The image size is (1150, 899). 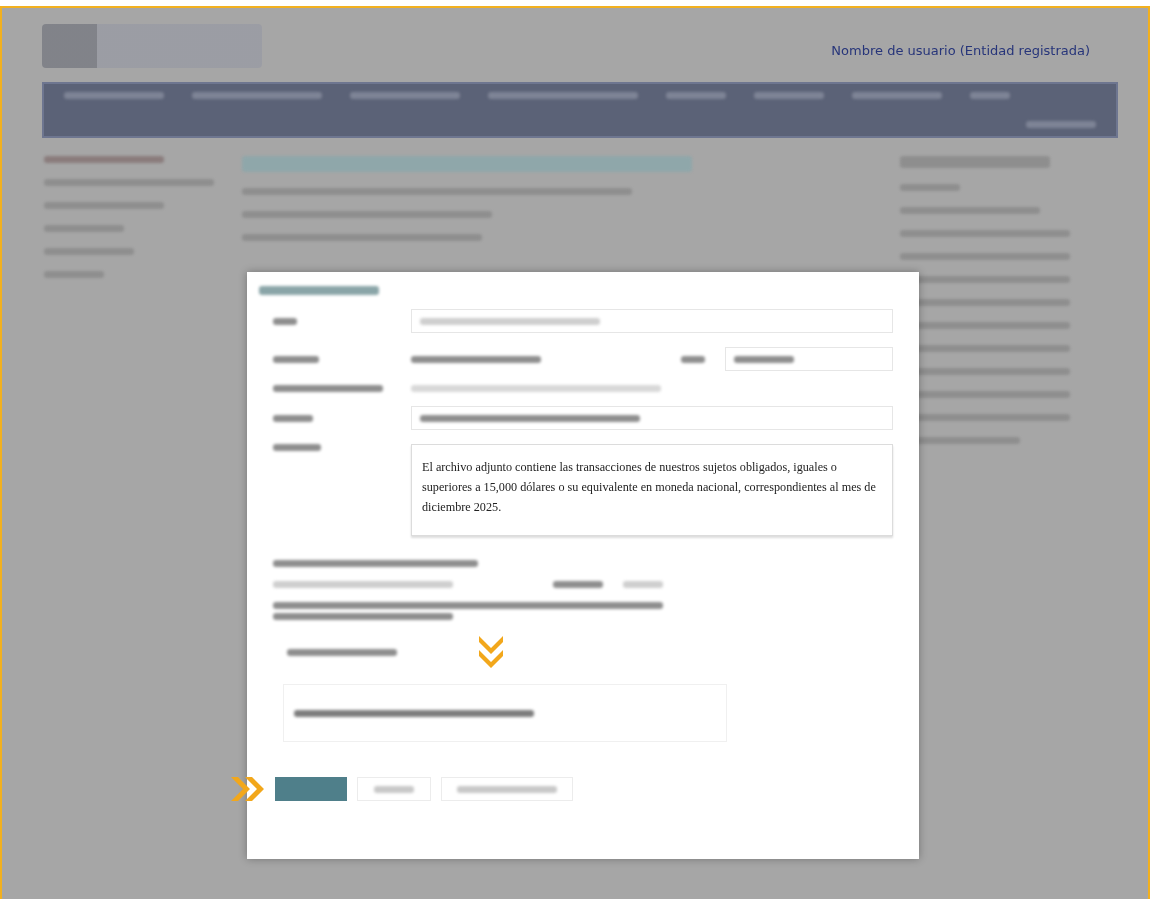 I want to click on secondary-button, so click(x=507, y=789).